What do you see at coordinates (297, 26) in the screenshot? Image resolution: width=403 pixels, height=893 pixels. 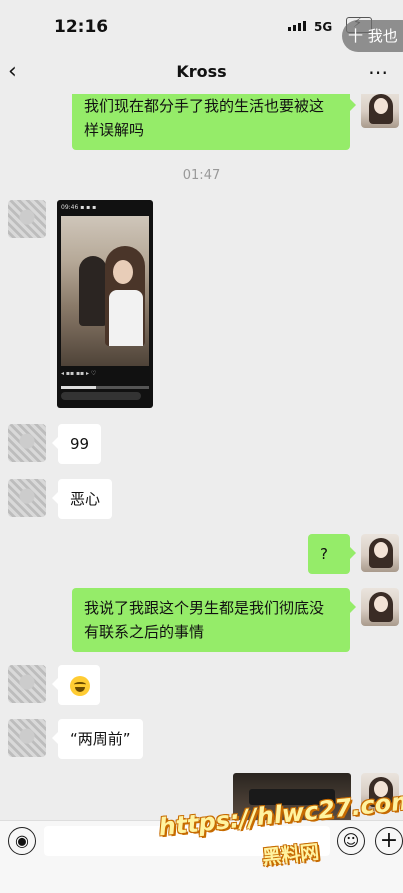 I see `signal-icon` at bounding box center [297, 26].